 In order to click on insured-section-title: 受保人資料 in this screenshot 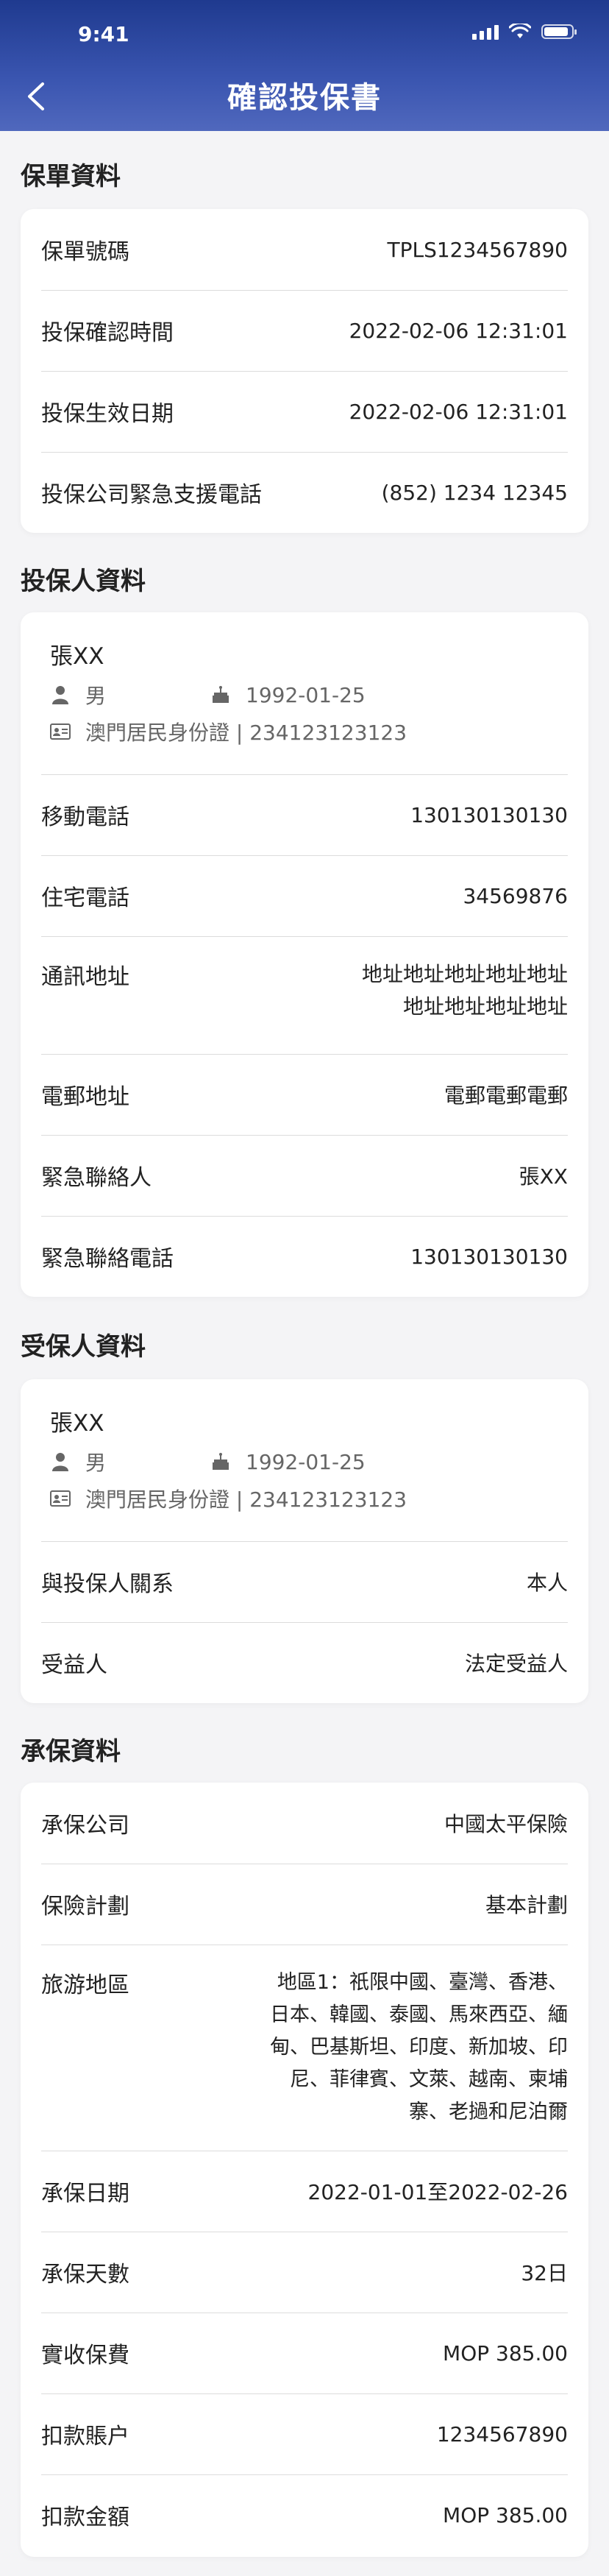, I will do `click(83, 1347)`.